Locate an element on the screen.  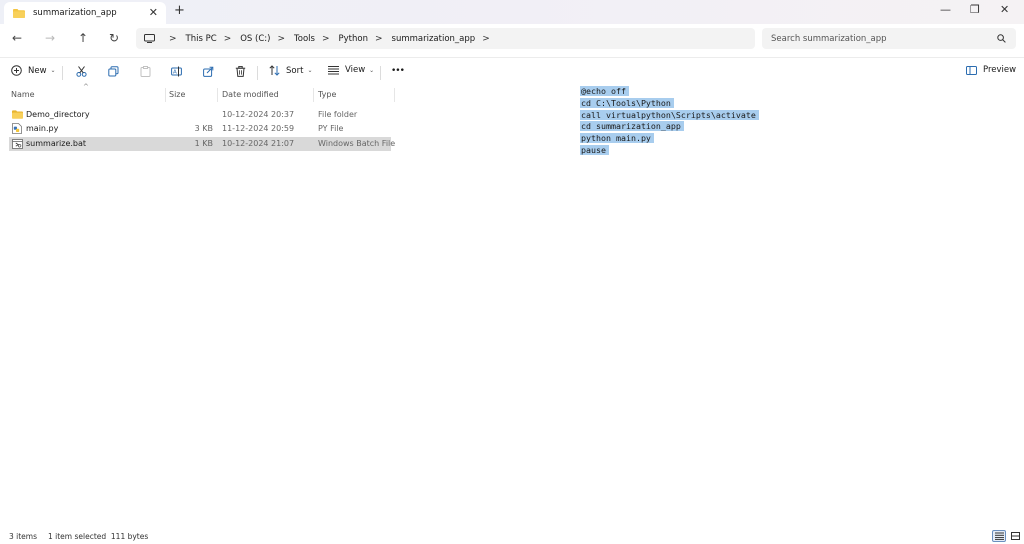
rename-icon: A is located at coordinates (176, 71).